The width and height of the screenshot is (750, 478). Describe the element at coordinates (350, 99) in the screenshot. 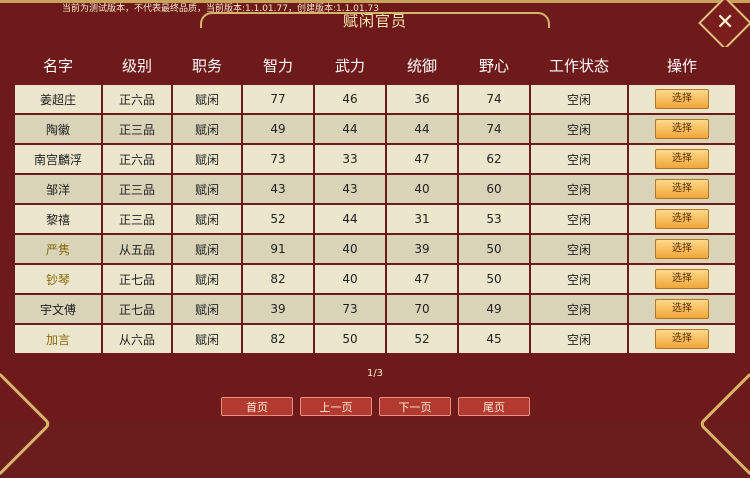

I see `row-force: 46` at that location.